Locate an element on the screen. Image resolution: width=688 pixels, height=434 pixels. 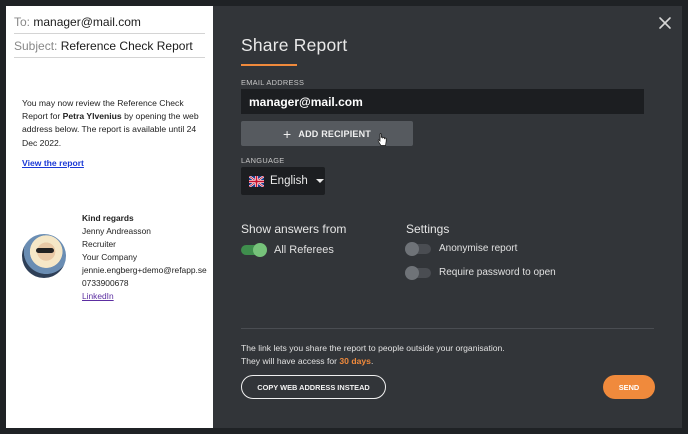
dialog-title: Share Report is located at coordinates (294, 45).